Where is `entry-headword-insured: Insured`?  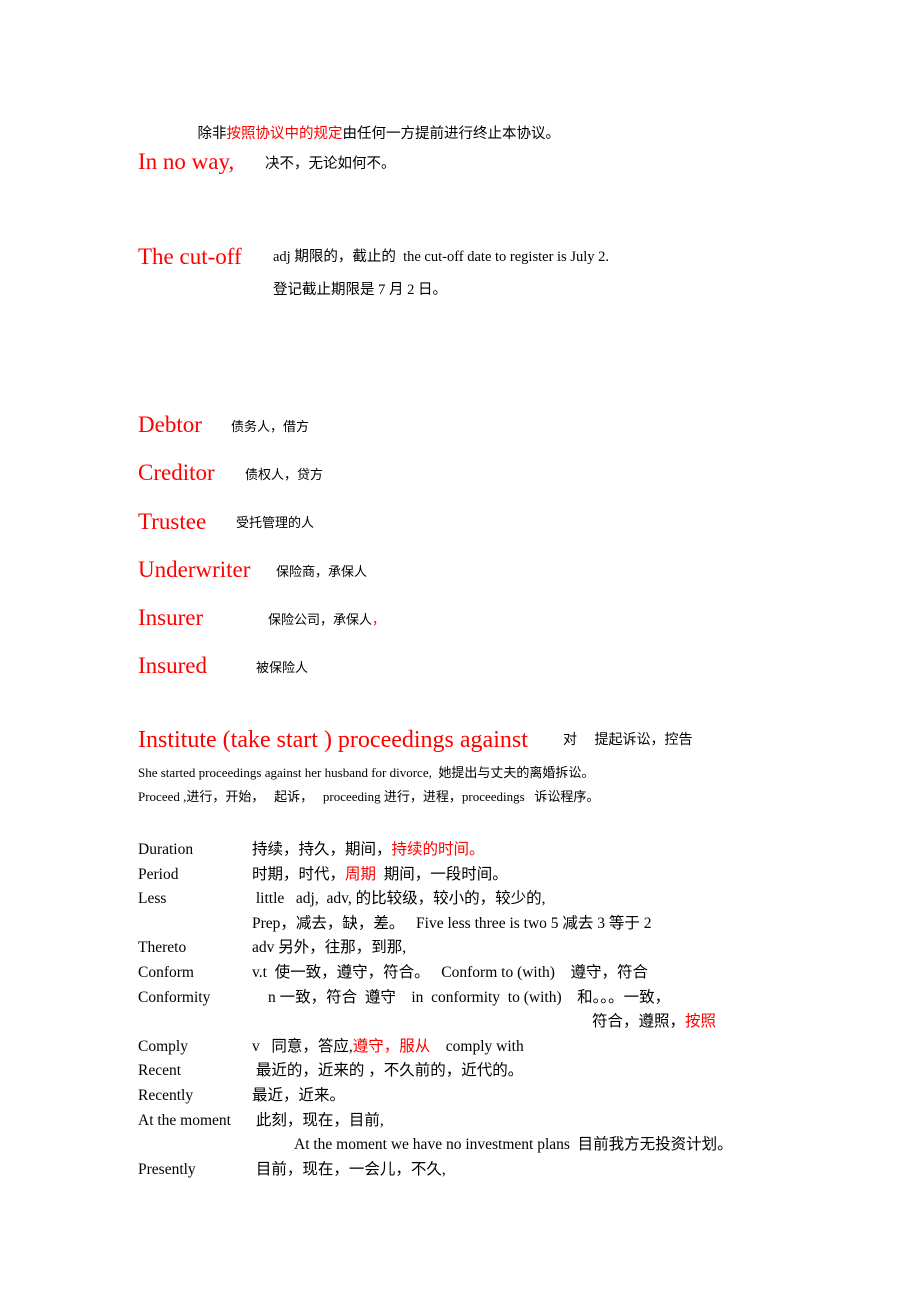 entry-headword-insured: Insured is located at coordinates (172, 665).